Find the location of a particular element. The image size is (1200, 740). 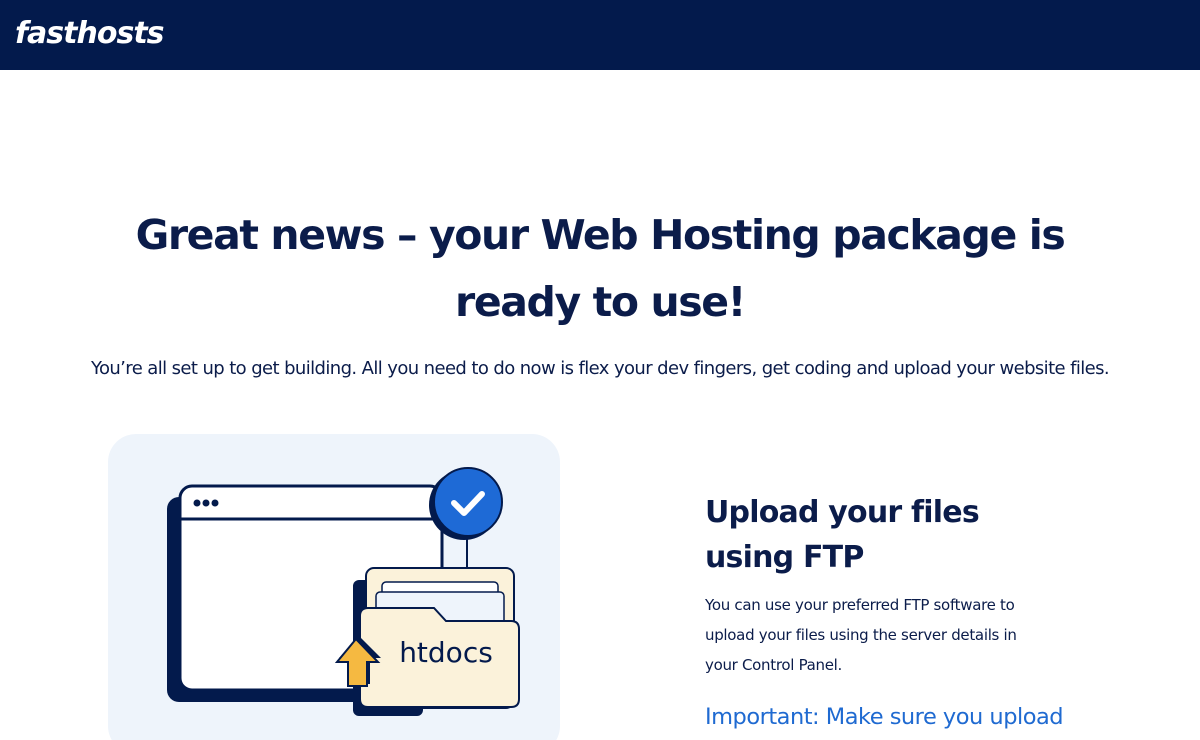

important-notice: Important: Make sure you upload is located at coordinates (884, 717).